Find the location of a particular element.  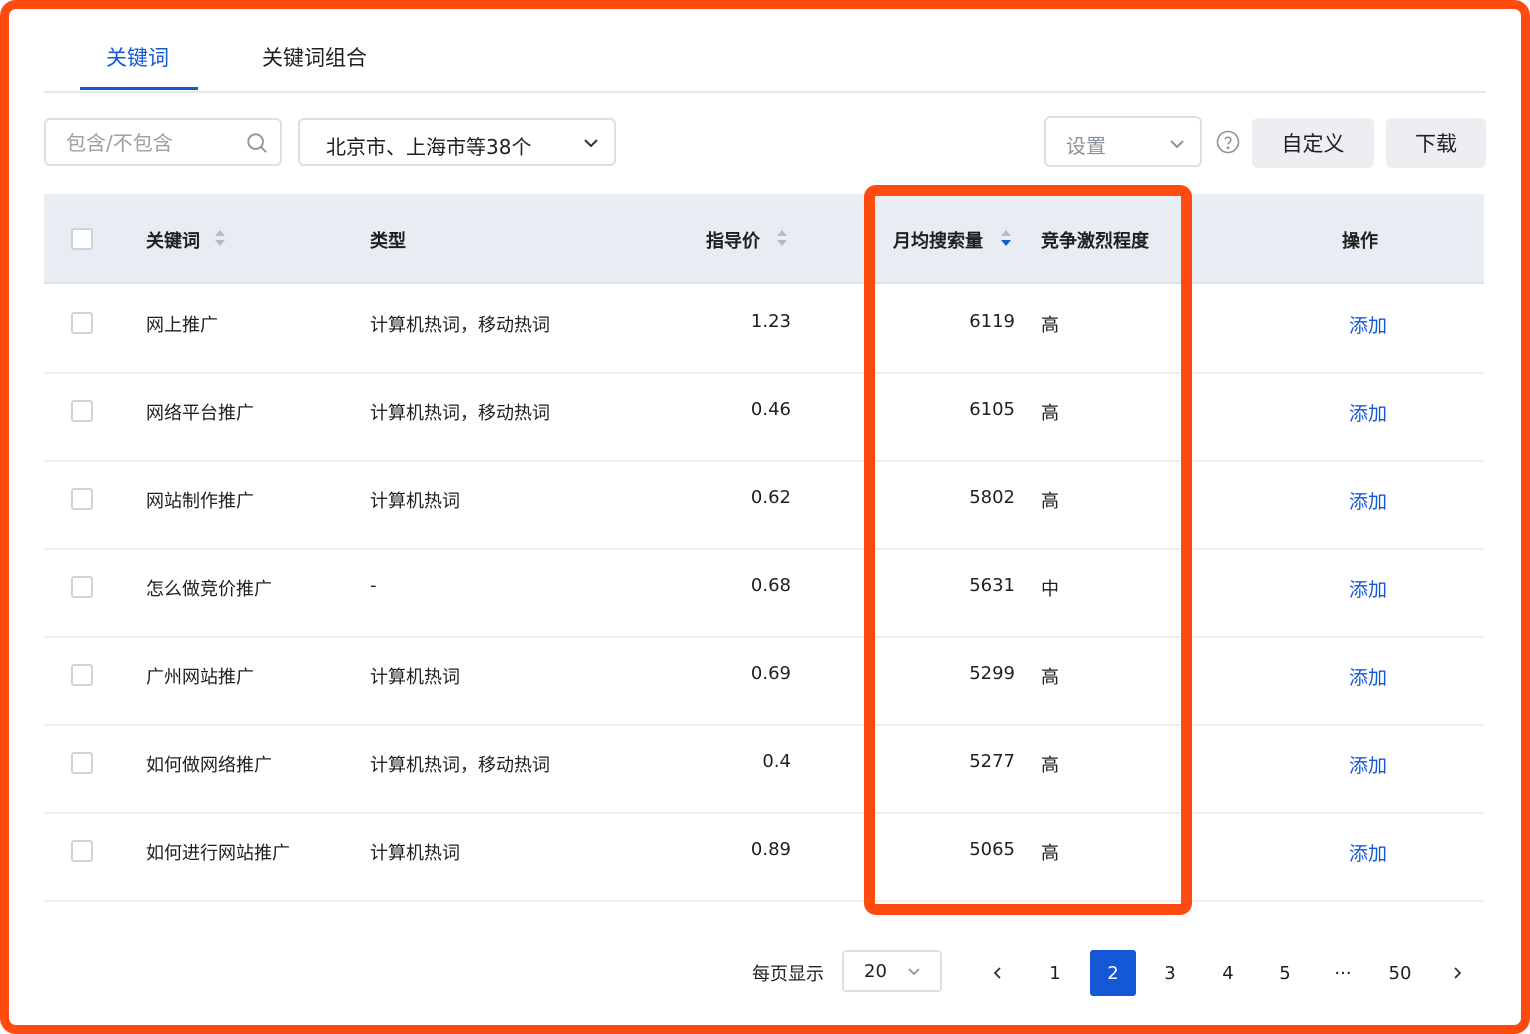

header-monthly-volume: 月均搜索量 is located at coordinates (938, 241).